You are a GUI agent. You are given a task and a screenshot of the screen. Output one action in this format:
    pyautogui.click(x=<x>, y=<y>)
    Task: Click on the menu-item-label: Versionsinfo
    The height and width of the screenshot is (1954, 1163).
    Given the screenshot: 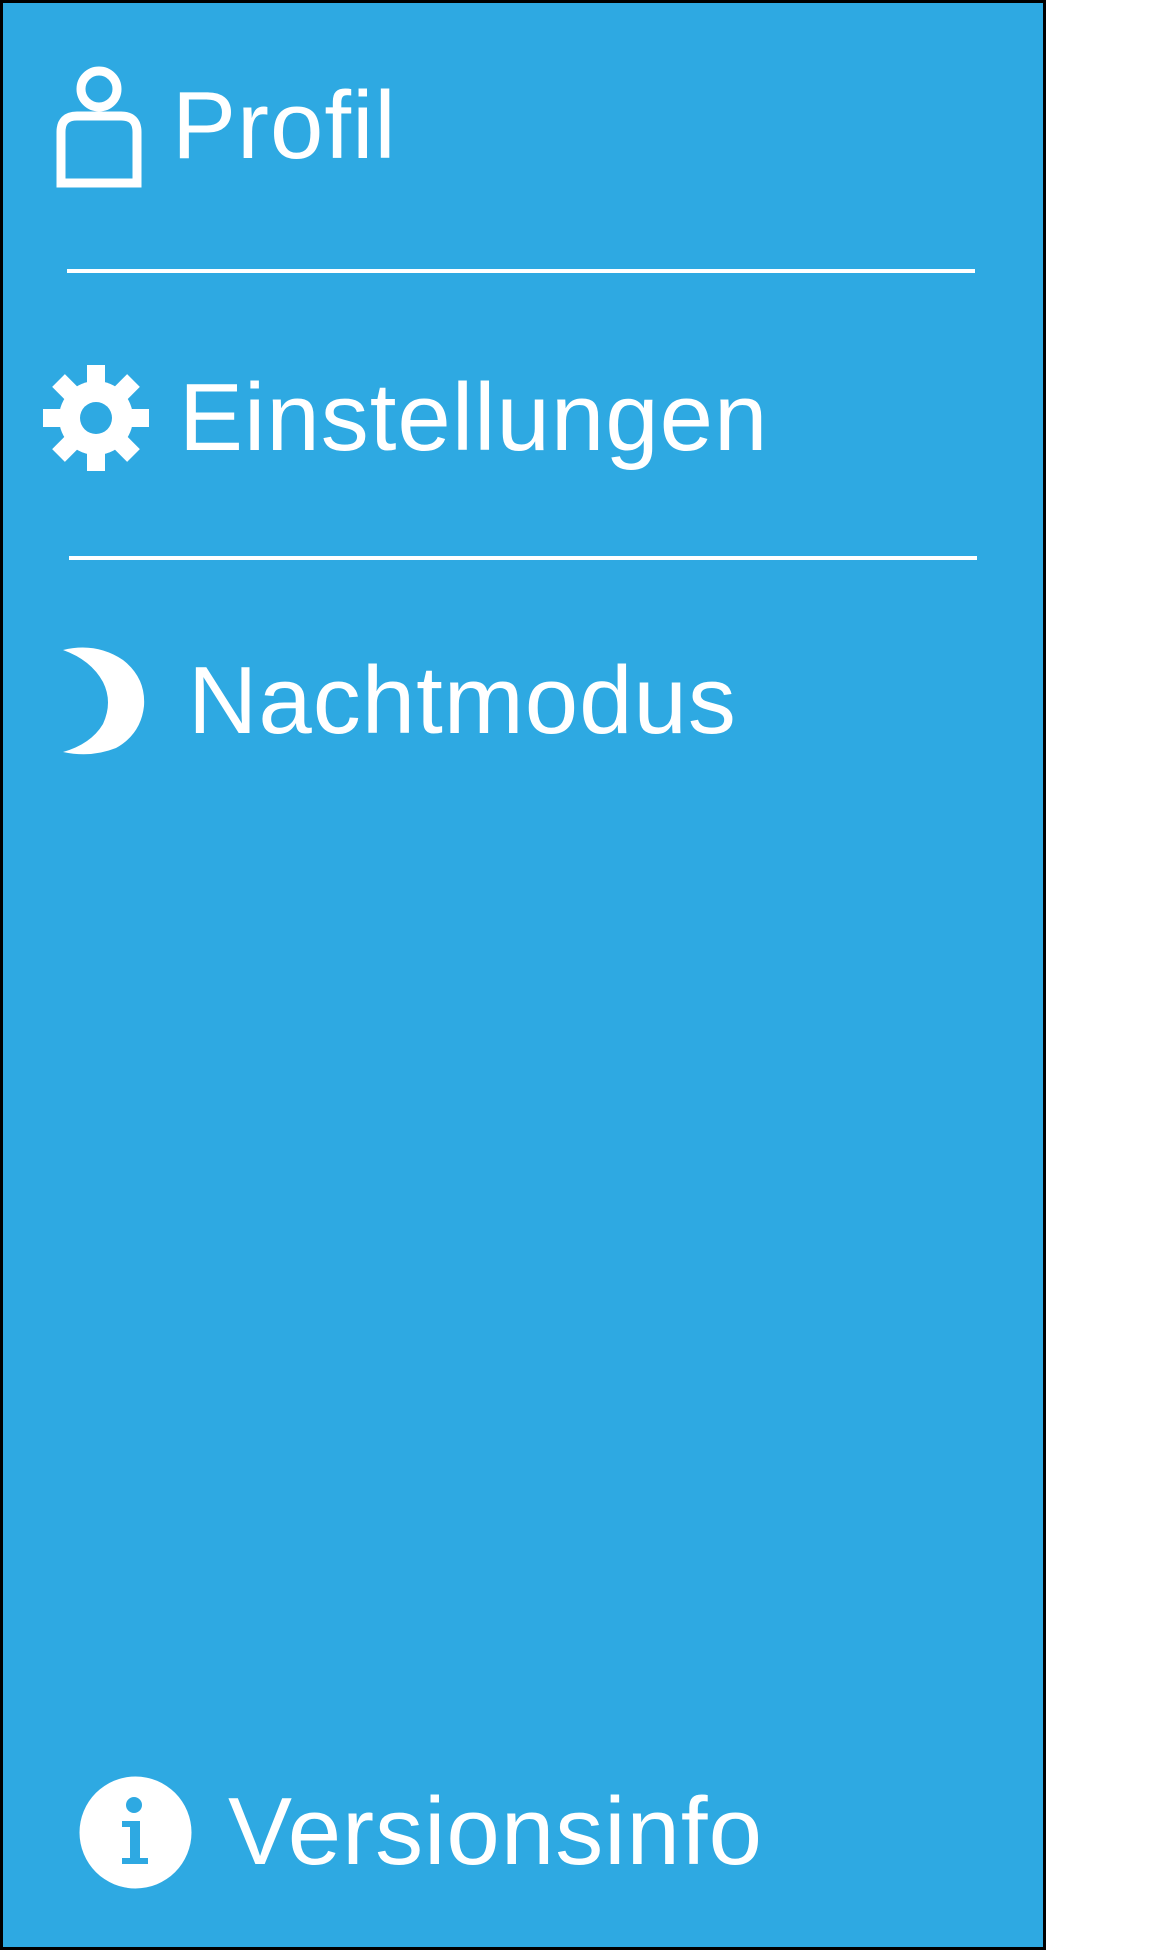 What is the action you would take?
    pyautogui.click(x=495, y=1831)
    